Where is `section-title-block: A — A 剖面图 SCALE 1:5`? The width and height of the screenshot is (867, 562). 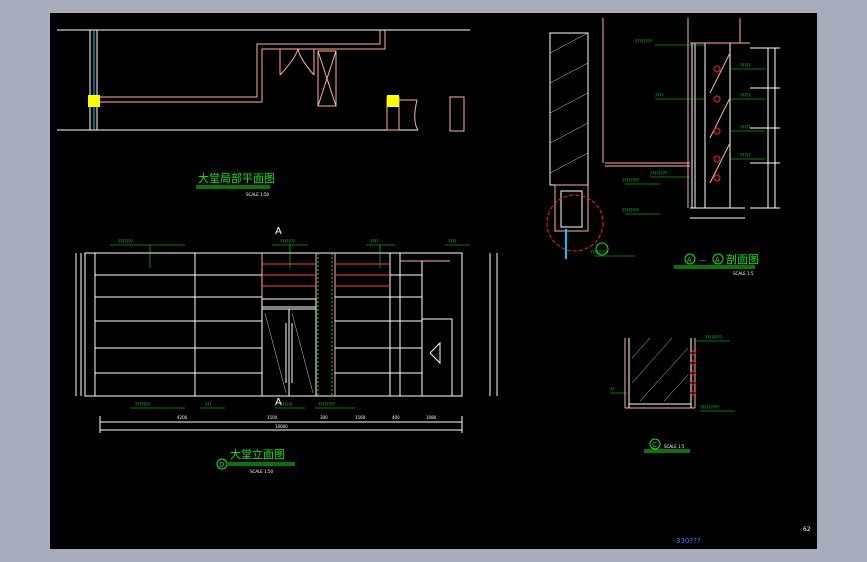
section-title-block: A — A 剖面图 SCALE 1:5 is located at coordinates (716, 264).